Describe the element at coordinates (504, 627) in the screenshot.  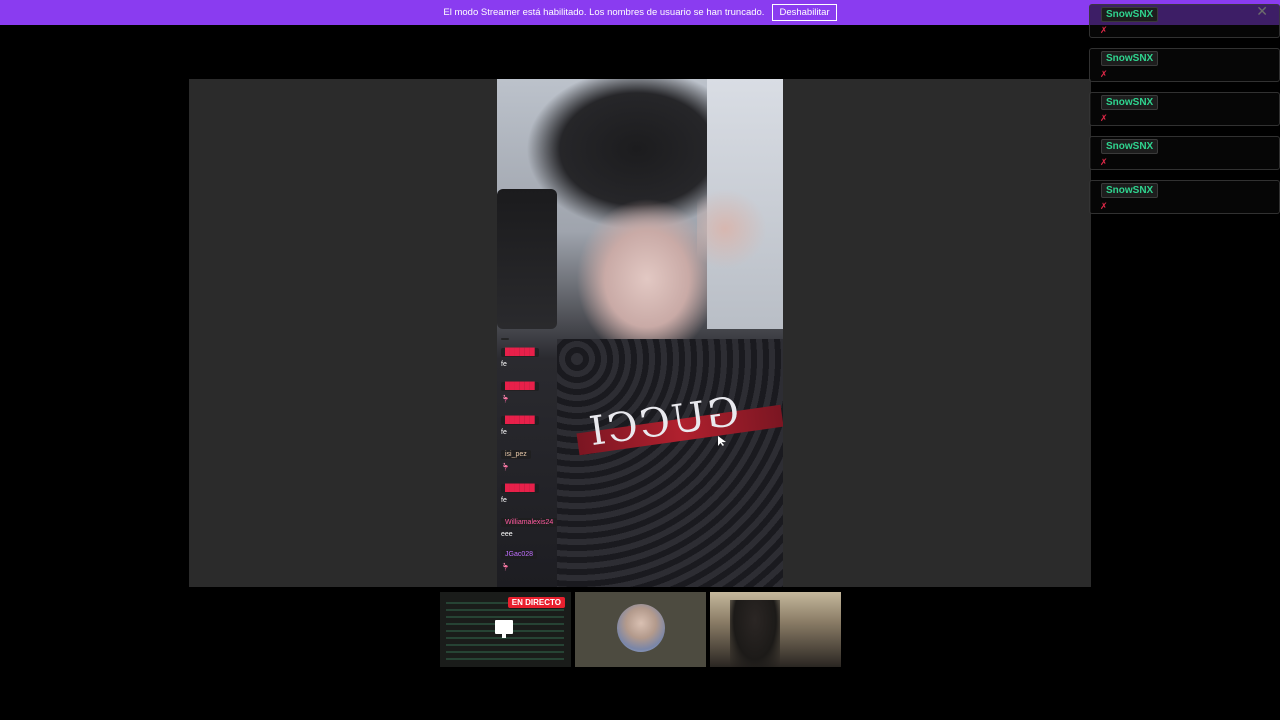
I see `monitor-icon` at that location.